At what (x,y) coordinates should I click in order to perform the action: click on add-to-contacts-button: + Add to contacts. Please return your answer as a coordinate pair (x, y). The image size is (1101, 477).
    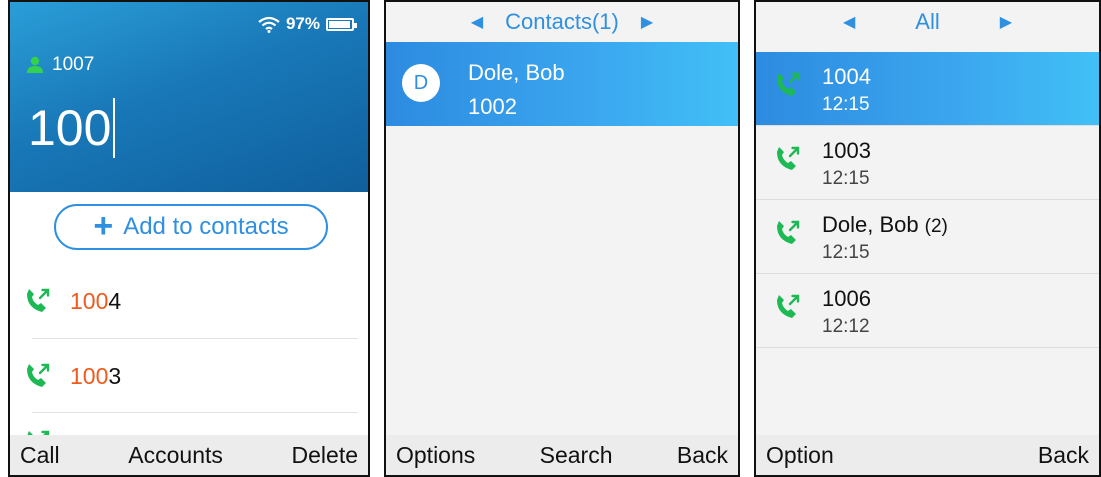
    Looking at the image, I should click on (191, 227).